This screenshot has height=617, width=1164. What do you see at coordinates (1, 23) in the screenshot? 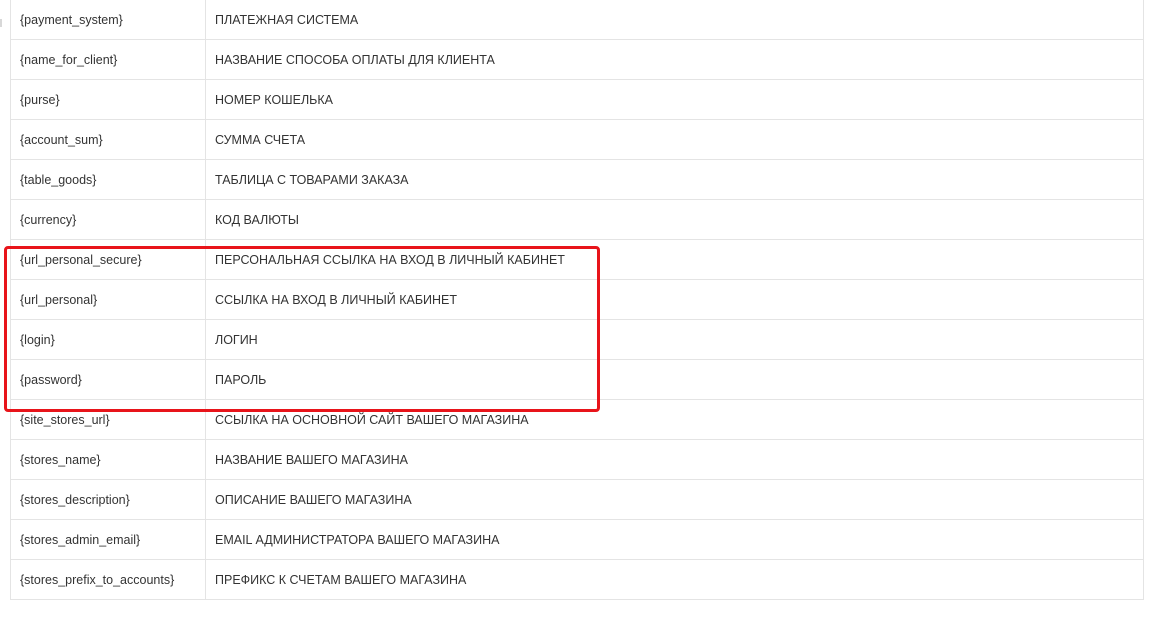
I see `page-edge-marker` at bounding box center [1, 23].